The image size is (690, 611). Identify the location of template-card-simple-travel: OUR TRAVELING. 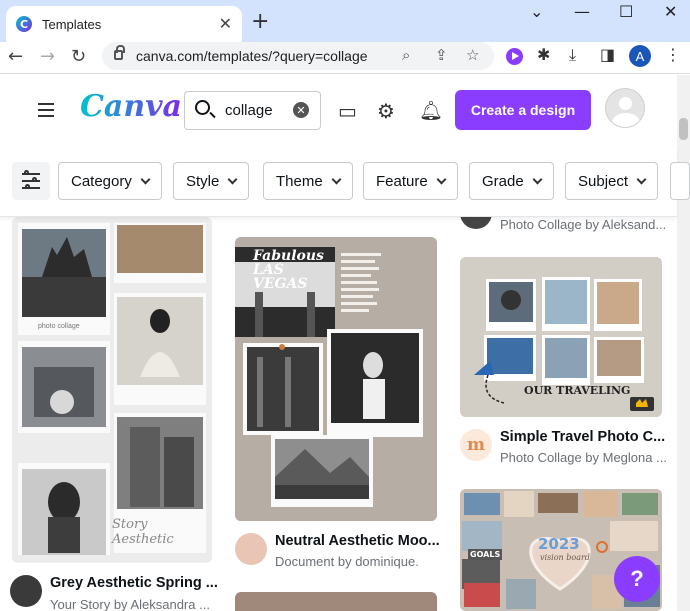
(561, 337).